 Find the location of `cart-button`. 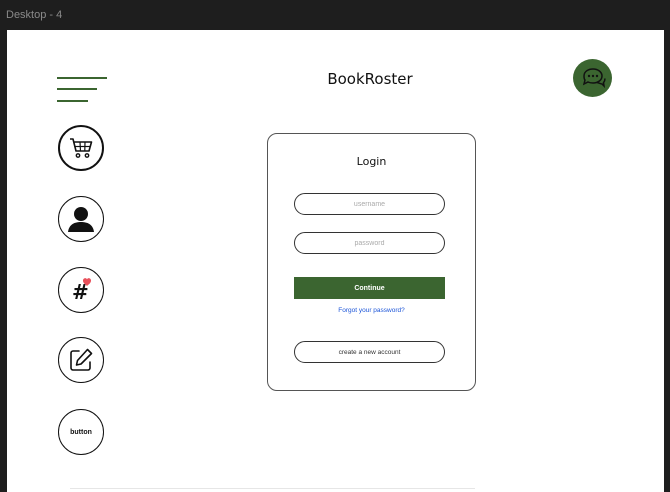

cart-button is located at coordinates (81, 148).